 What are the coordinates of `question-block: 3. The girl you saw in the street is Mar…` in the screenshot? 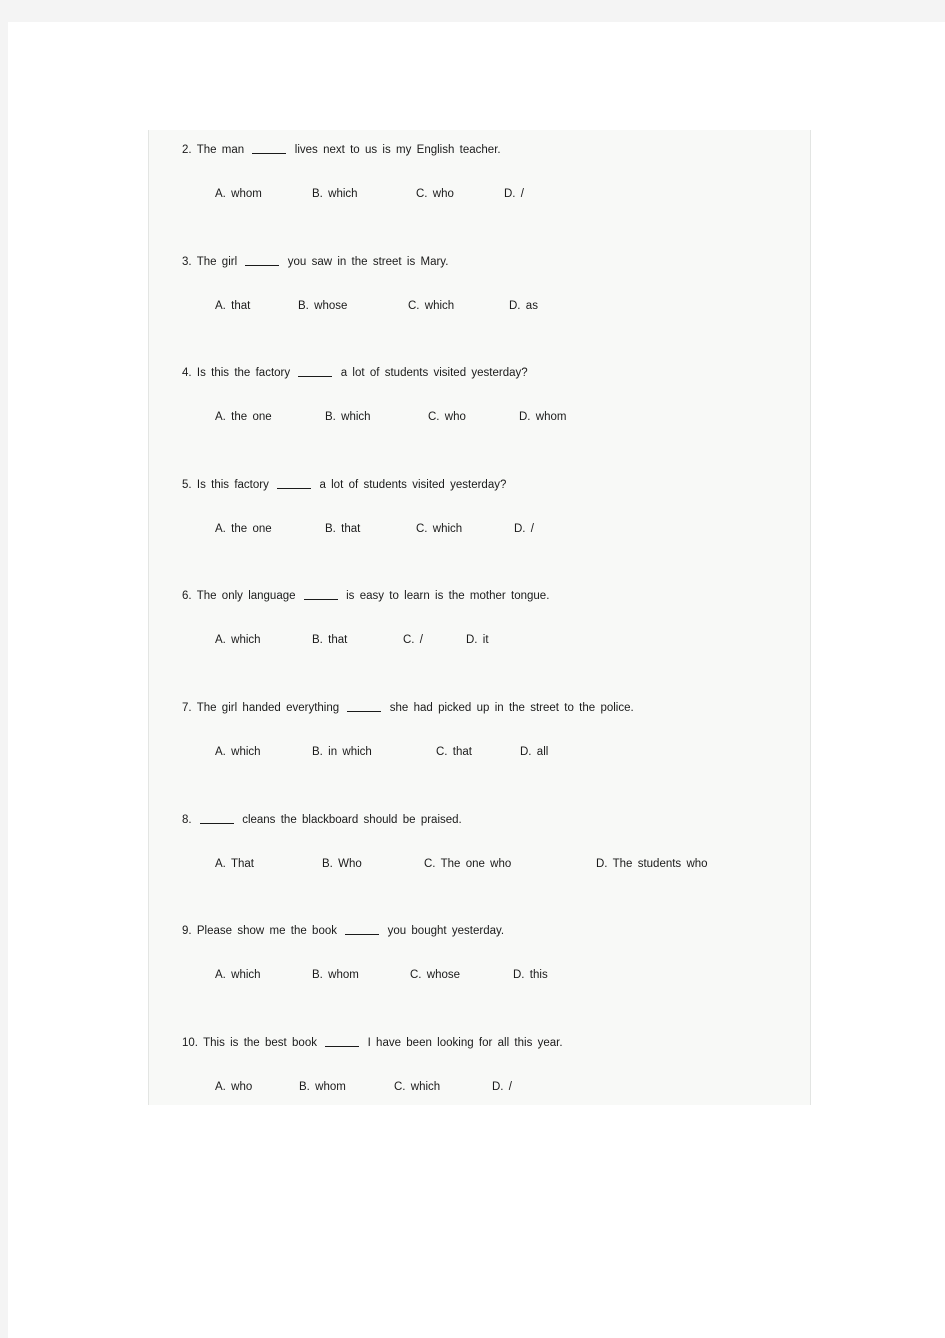 It's located at (479, 298).